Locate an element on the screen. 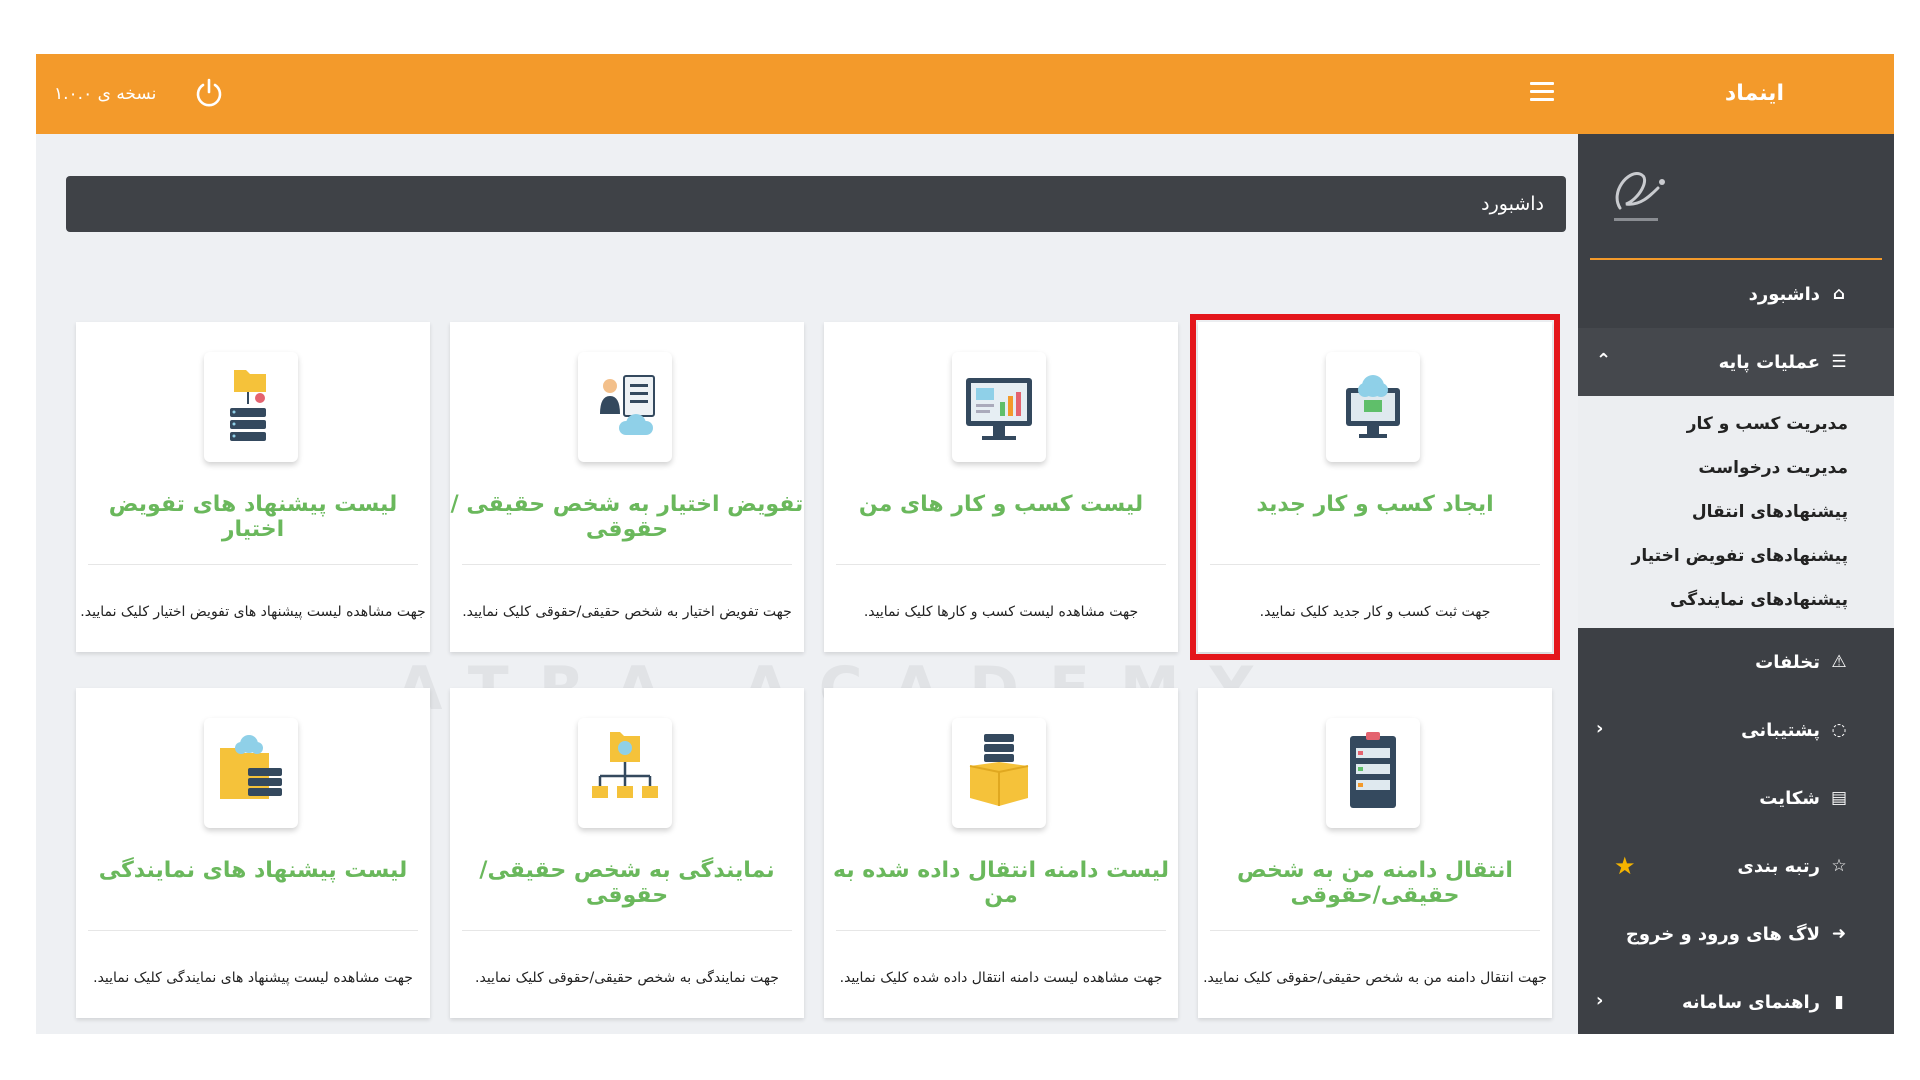  home-icon: ⌂ is located at coordinates (1839, 294).